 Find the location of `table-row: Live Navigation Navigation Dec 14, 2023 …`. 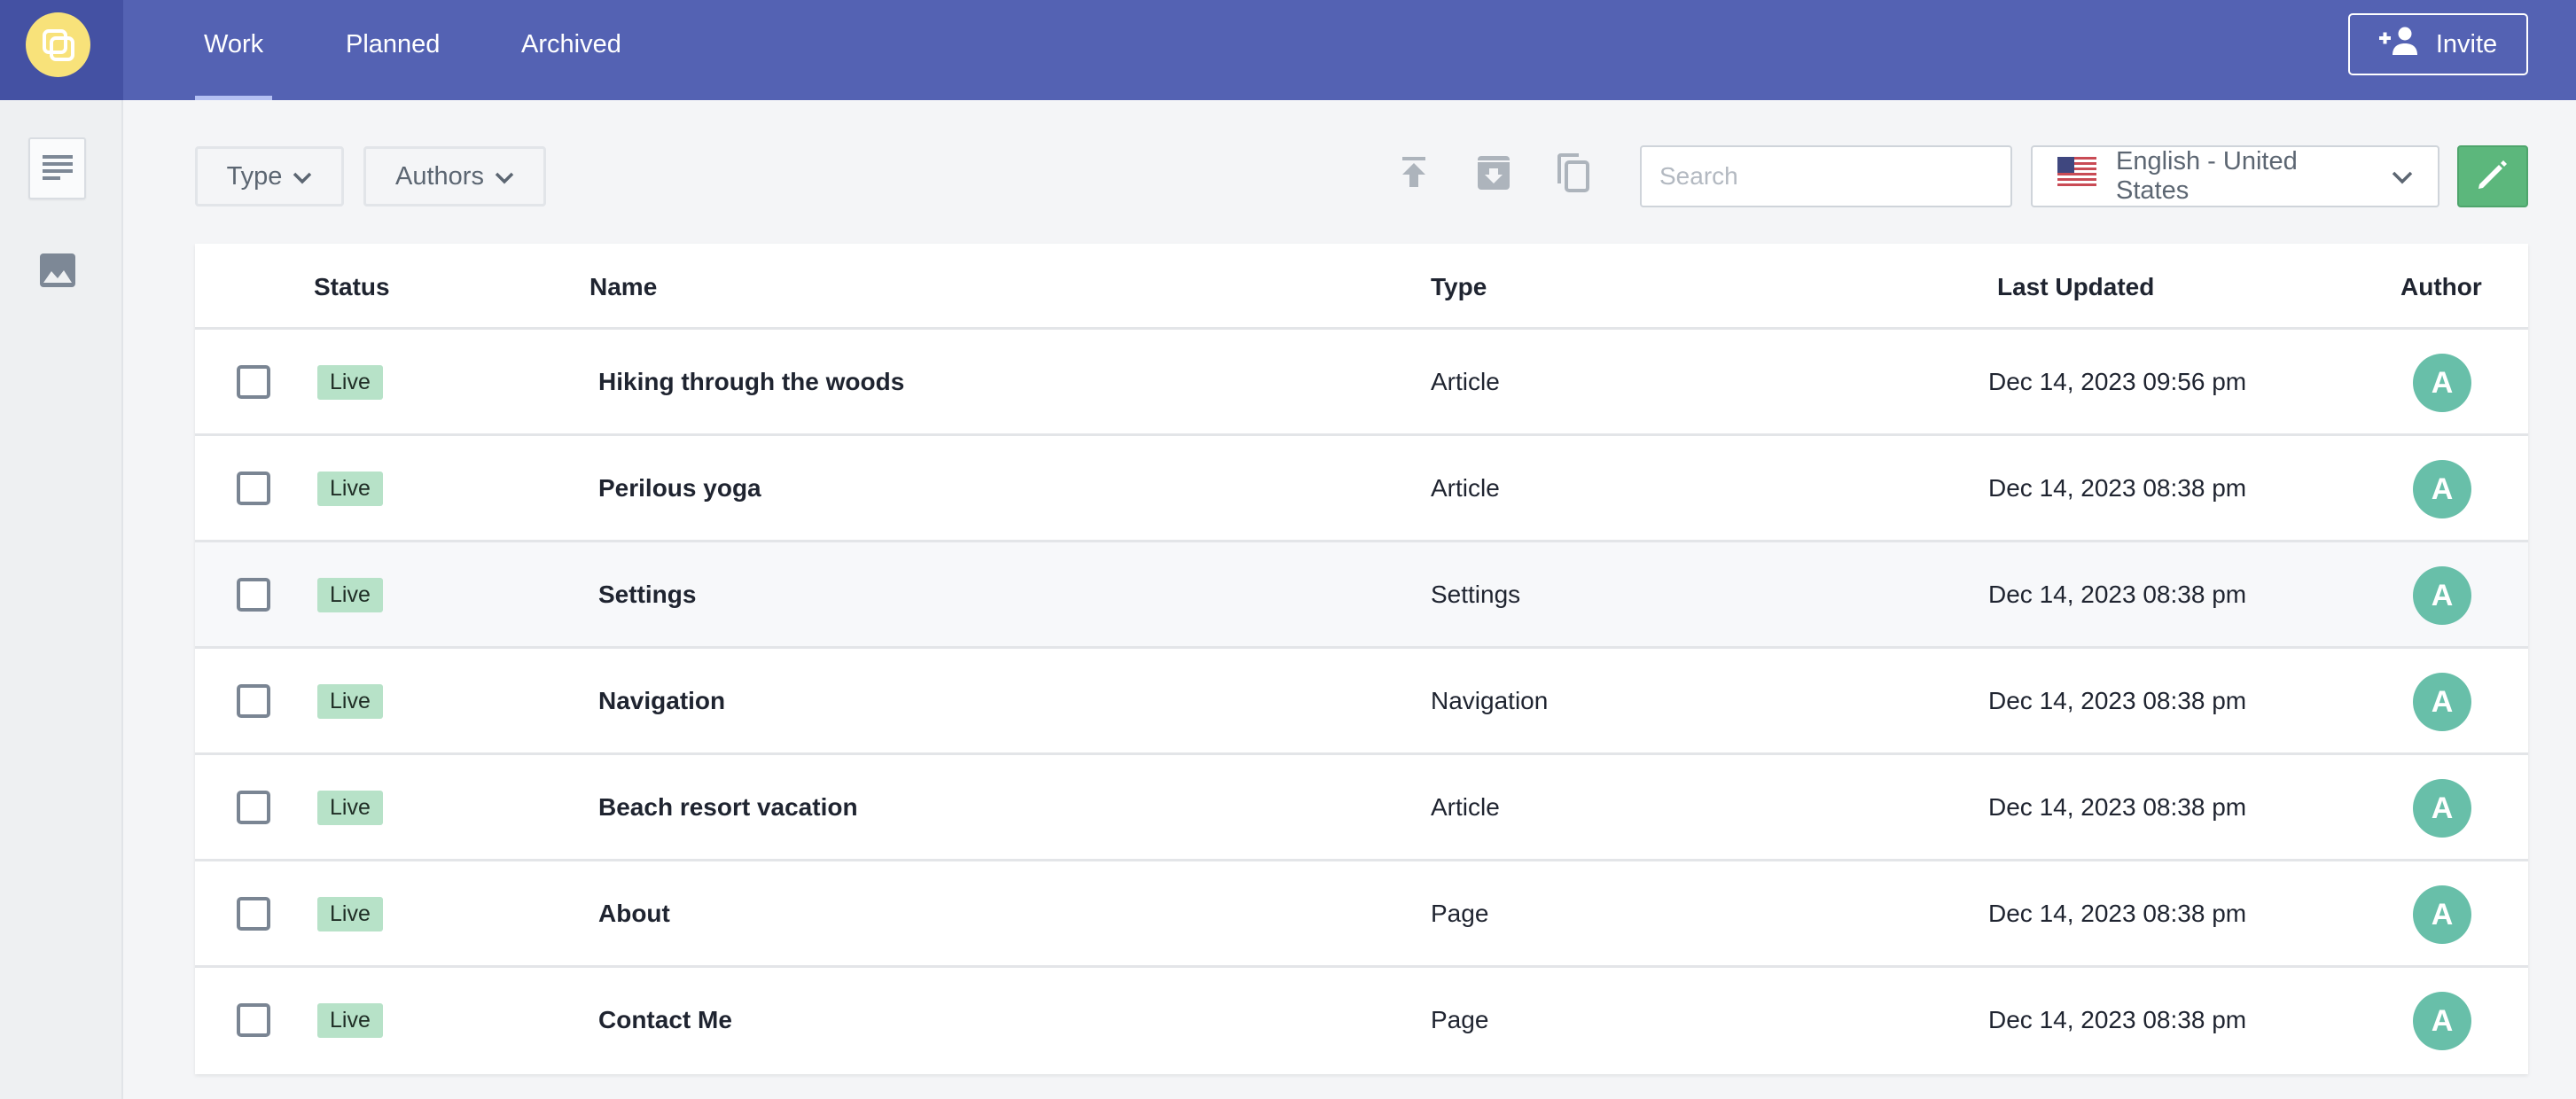

table-row: Live Navigation Navigation Dec 14, 2023 … is located at coordinates (1361, 702).